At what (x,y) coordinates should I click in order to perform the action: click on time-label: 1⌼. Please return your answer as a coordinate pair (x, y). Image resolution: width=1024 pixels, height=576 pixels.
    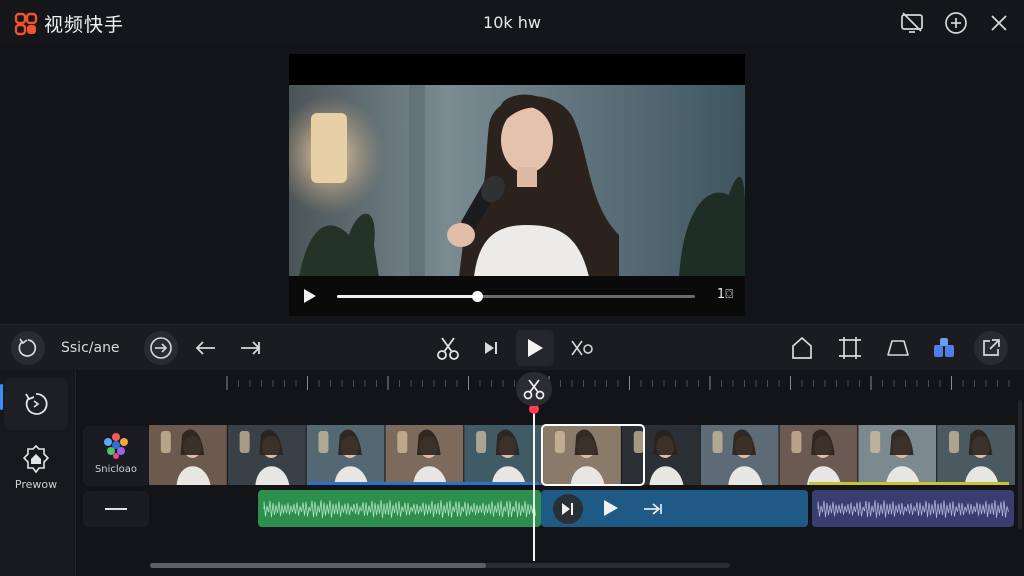
    Looking at the image, I should click on (724, 294).